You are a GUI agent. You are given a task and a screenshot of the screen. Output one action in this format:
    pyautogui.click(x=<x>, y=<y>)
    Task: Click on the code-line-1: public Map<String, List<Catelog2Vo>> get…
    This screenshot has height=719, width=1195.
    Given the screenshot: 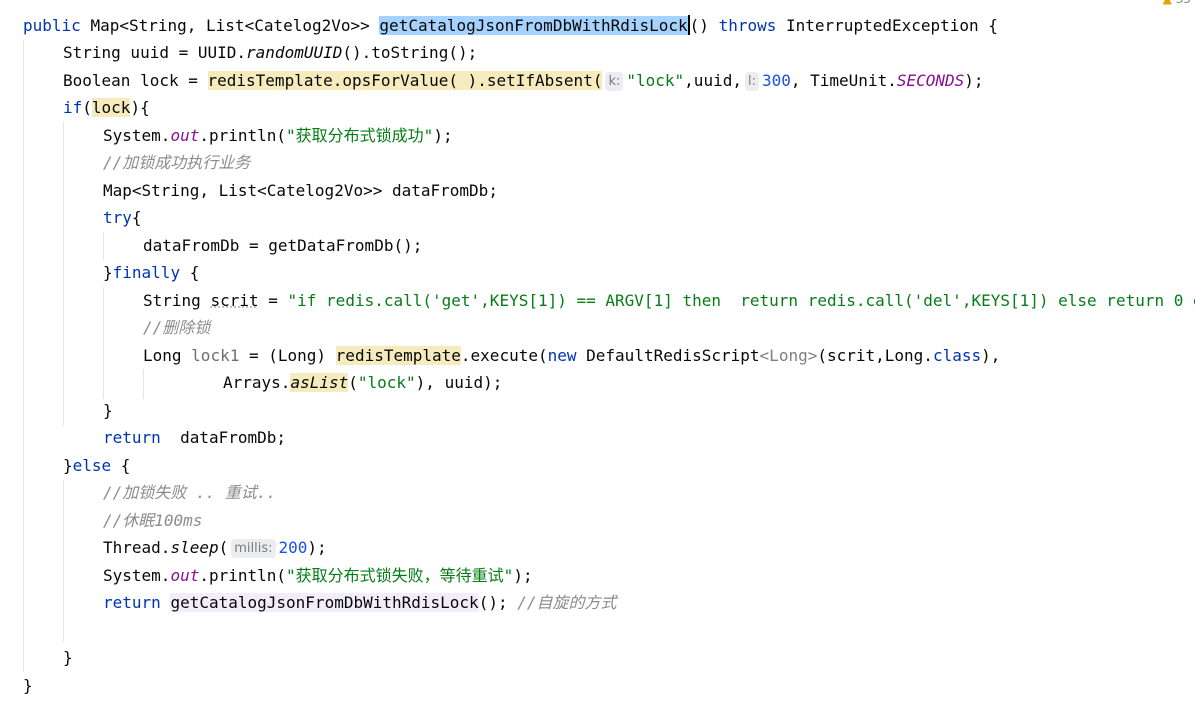 What is the action you would take?
    pyautogui.click(x=510, y=25)
    